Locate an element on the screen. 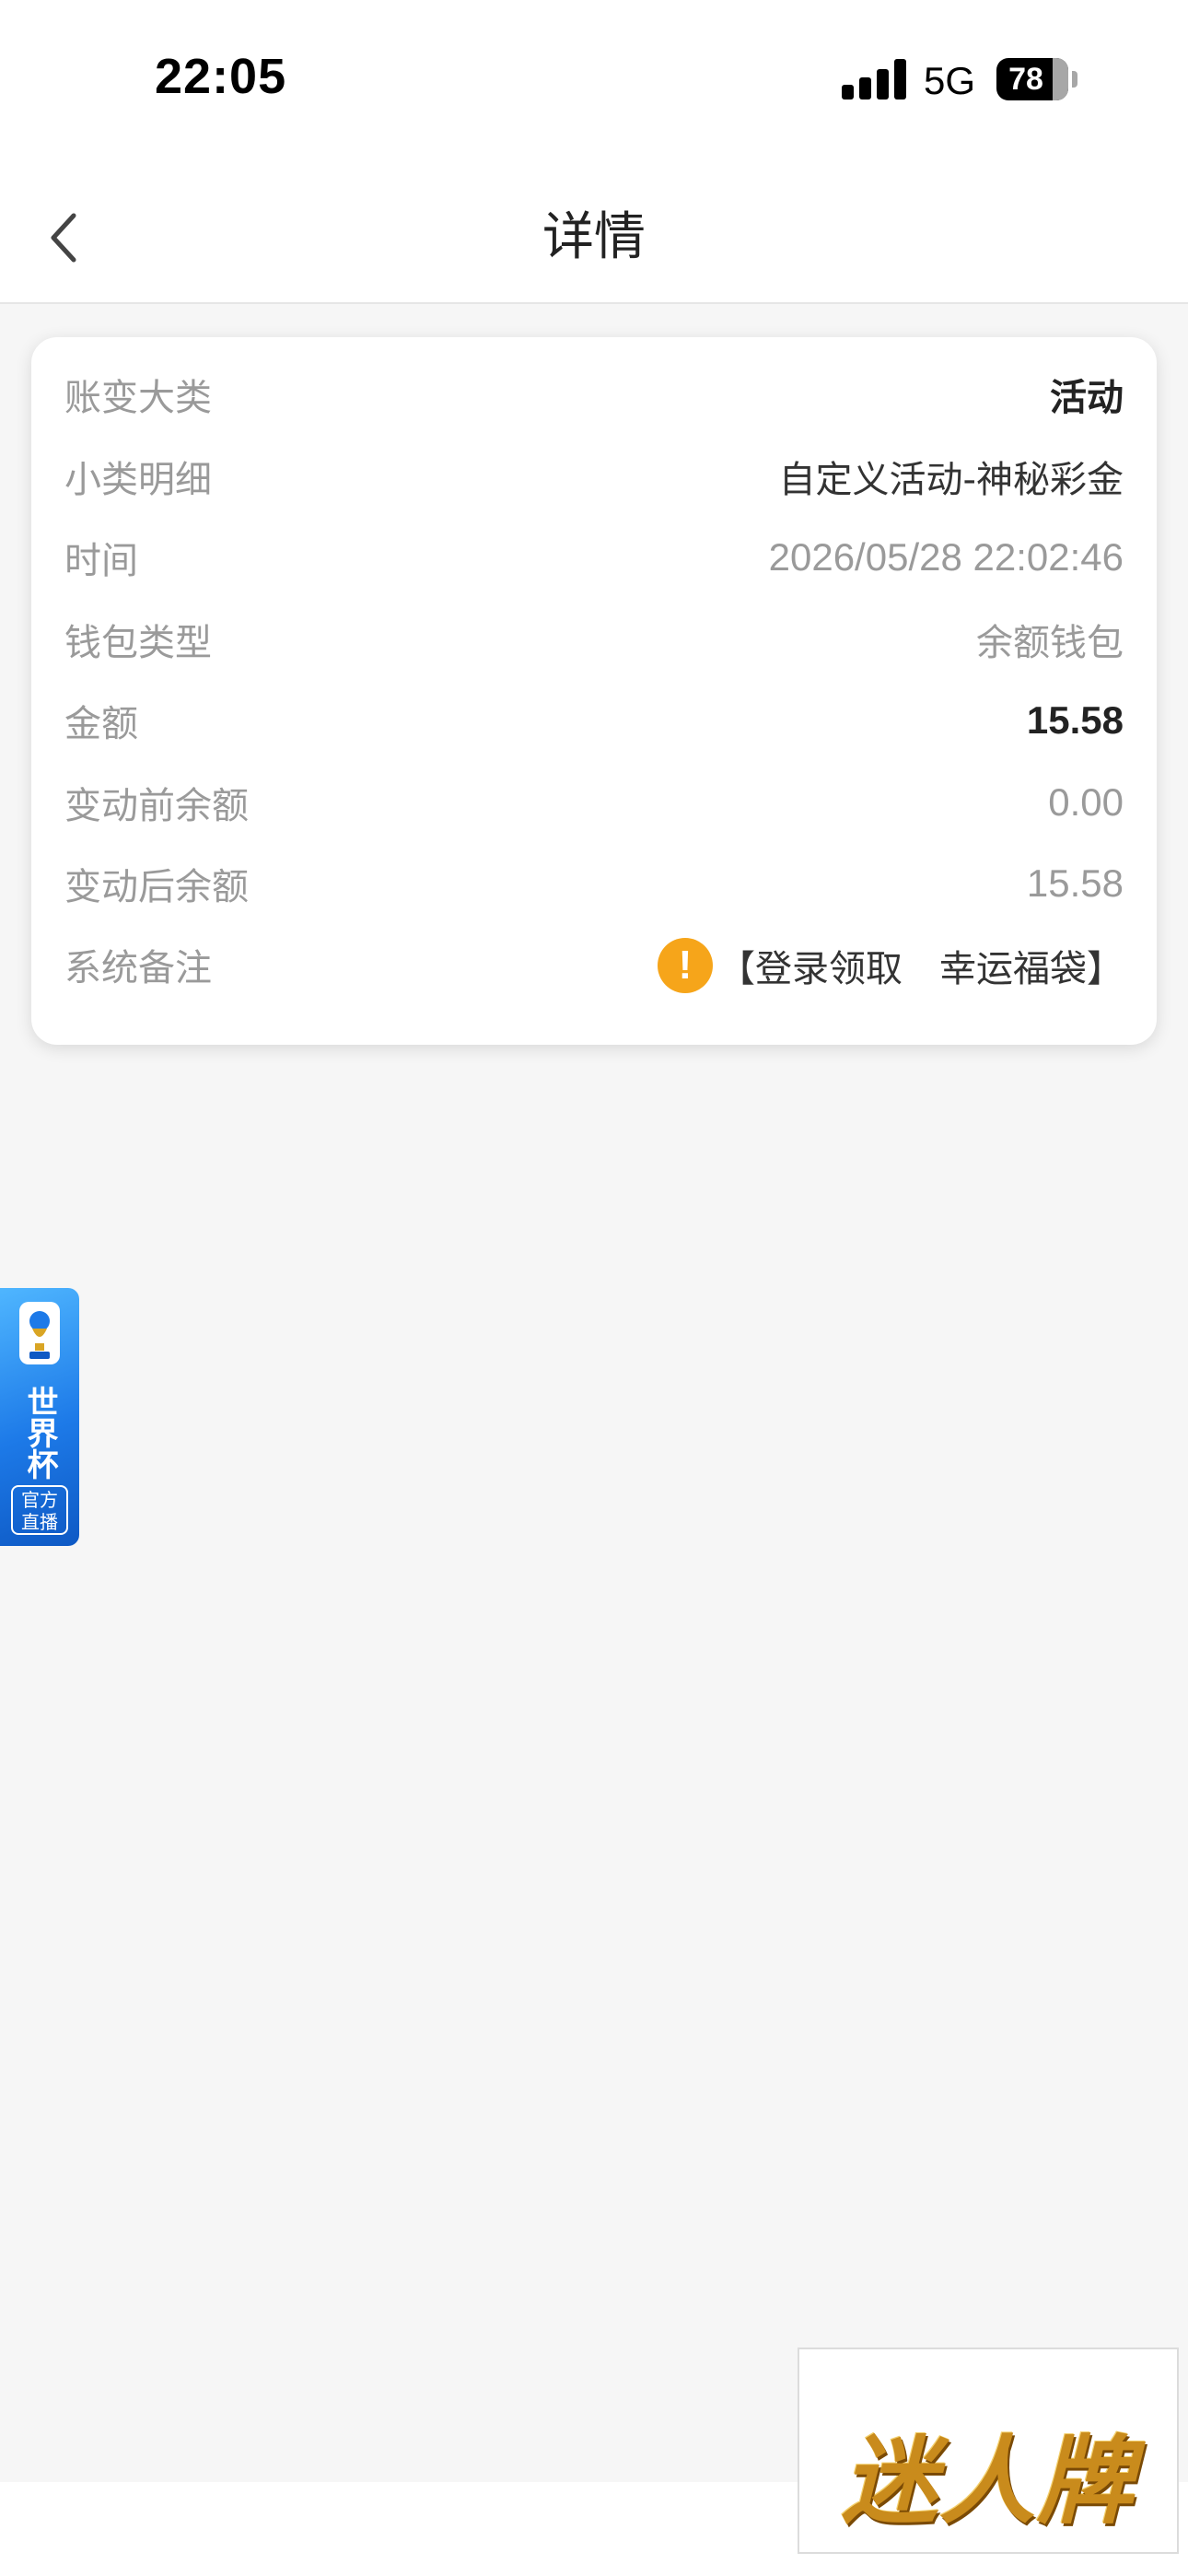 Image resolution: width=1188 pixels, height=2576 pixels. row-label: 变动前余额 is located at coordinates (156, 806).